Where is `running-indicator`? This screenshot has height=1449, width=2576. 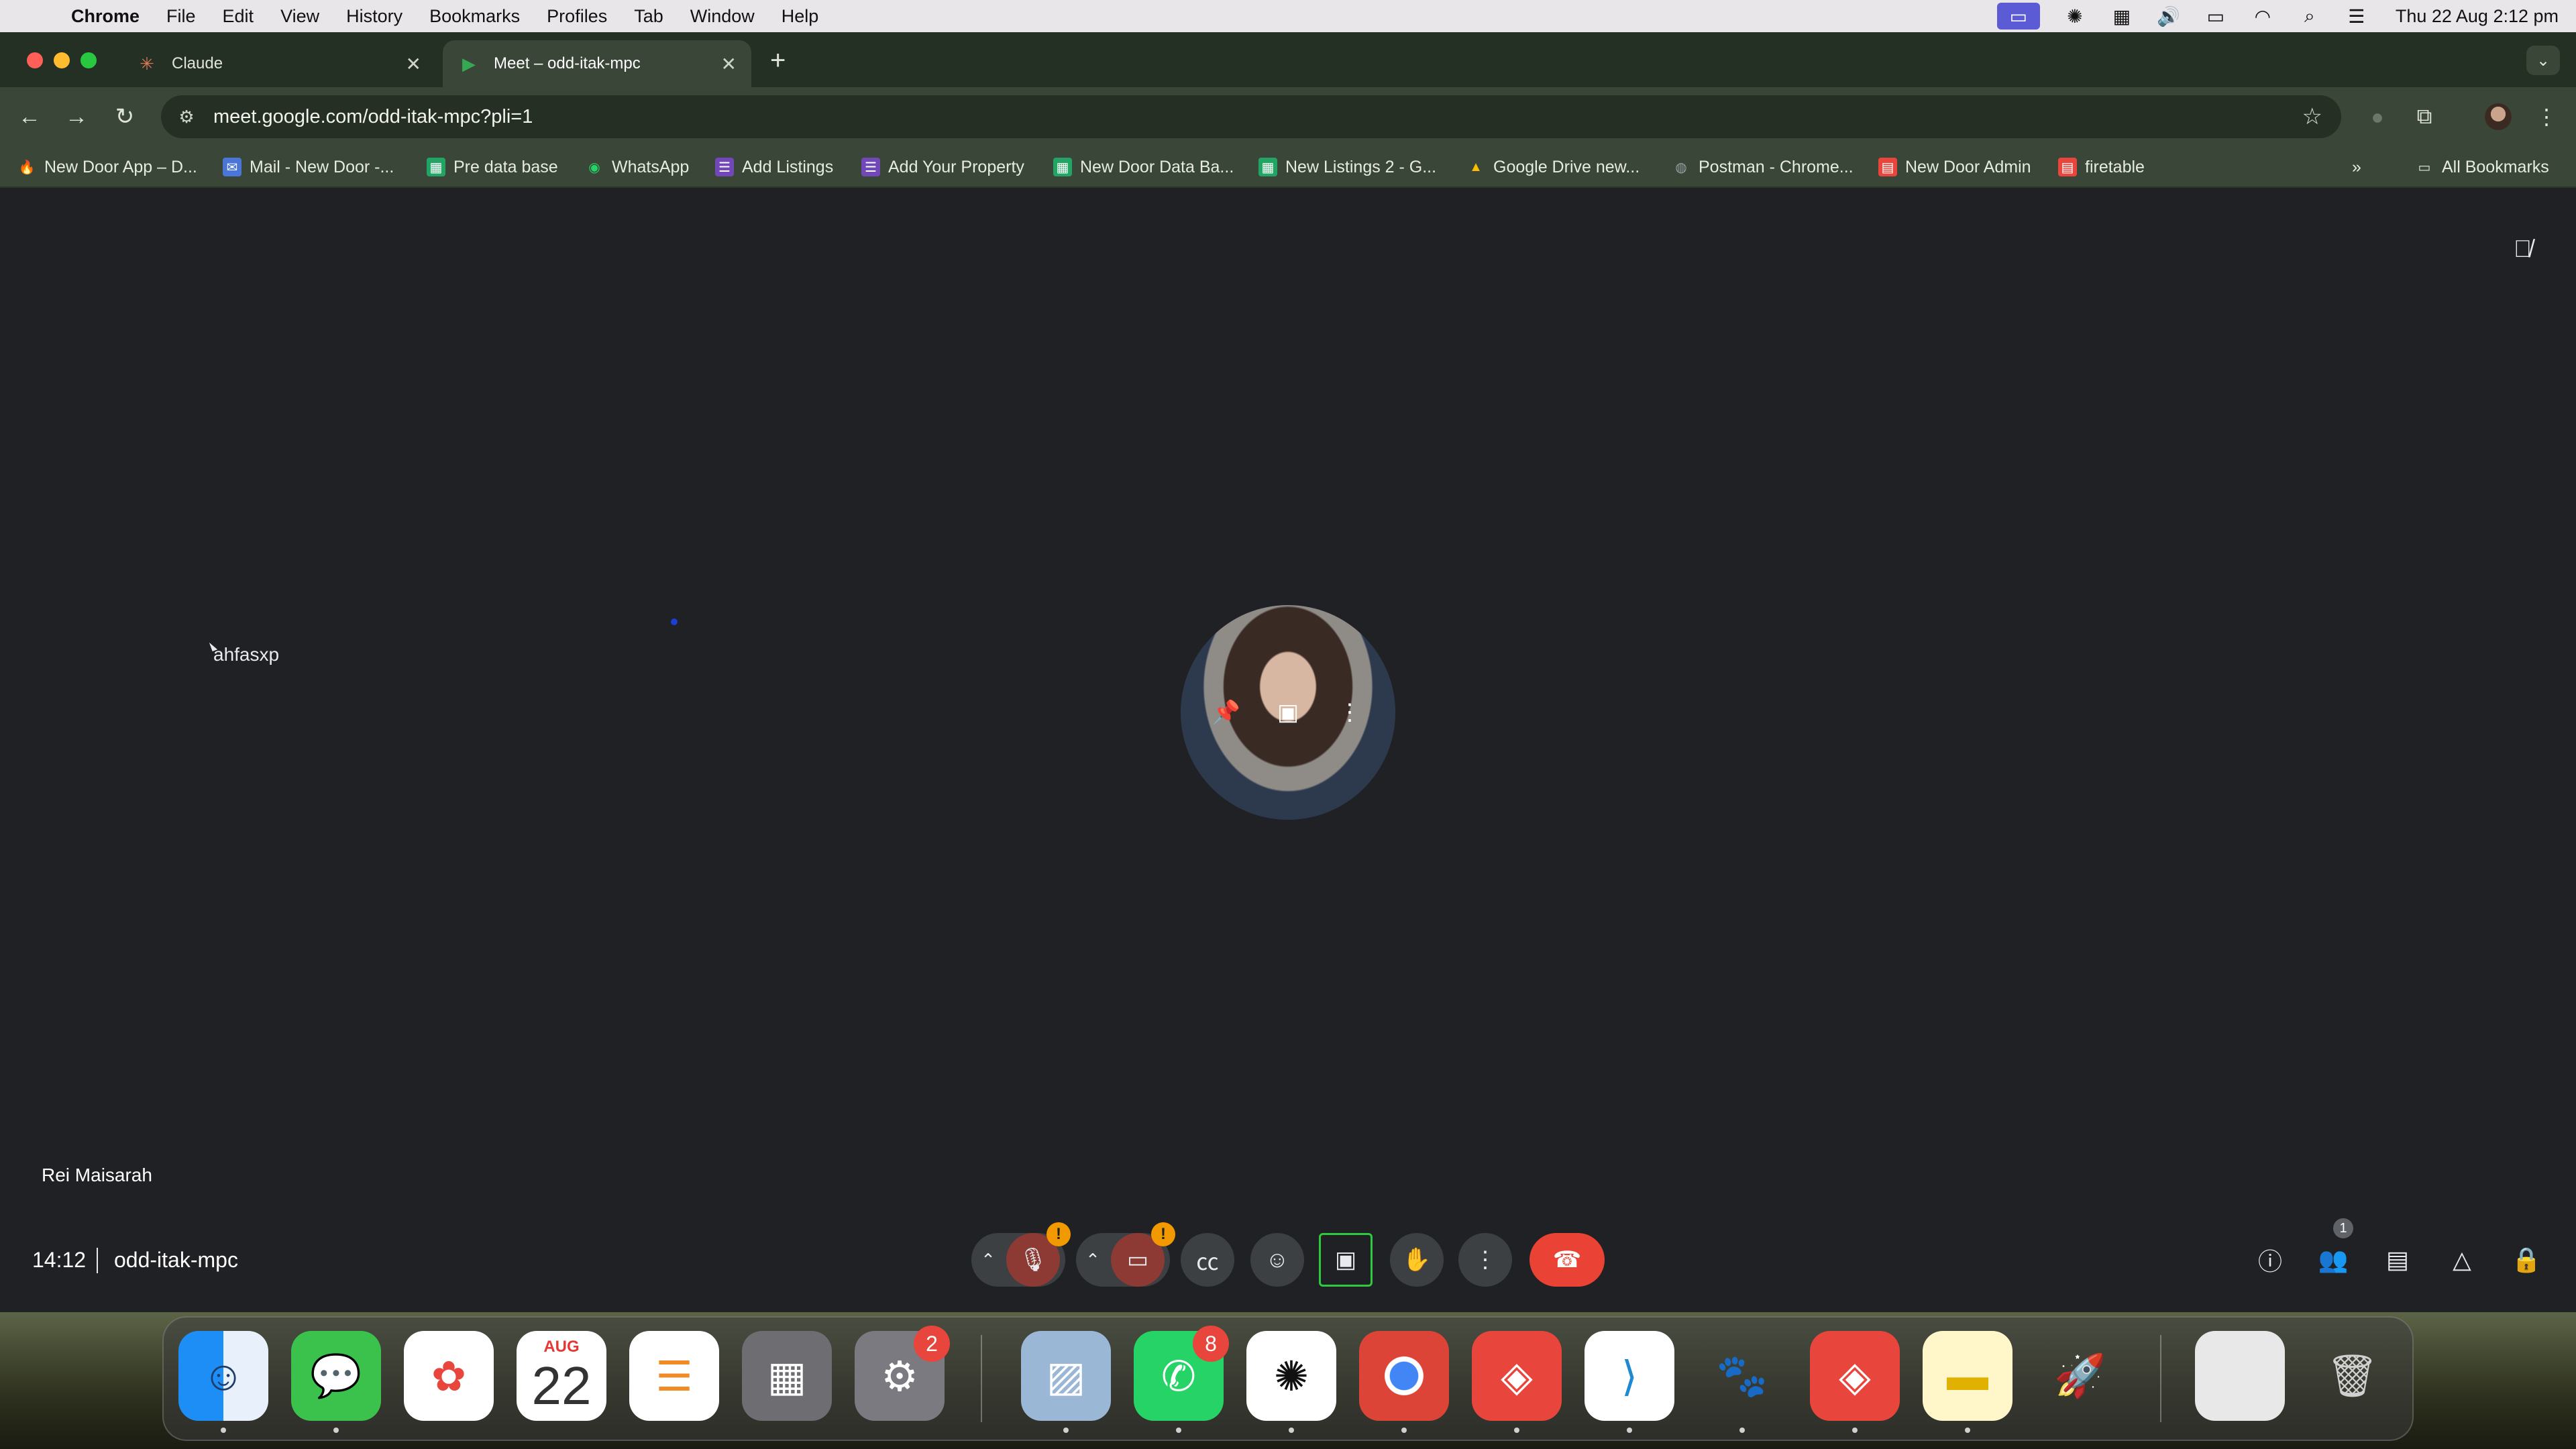
running-indicator is located at coordinates (1178, 1430).